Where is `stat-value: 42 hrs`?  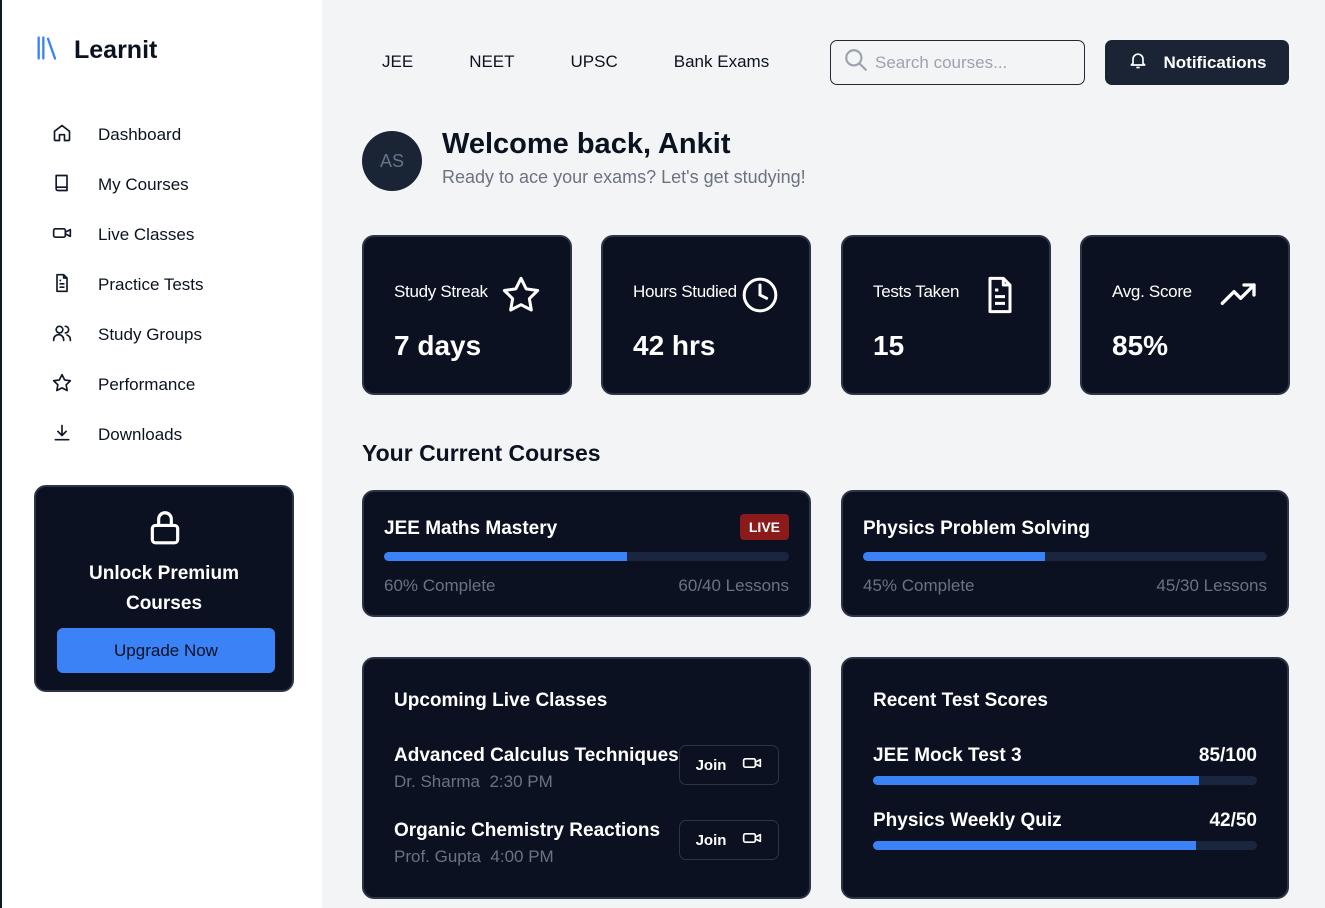
stat-value: 42 hrs is located at coordinates (674, 345).